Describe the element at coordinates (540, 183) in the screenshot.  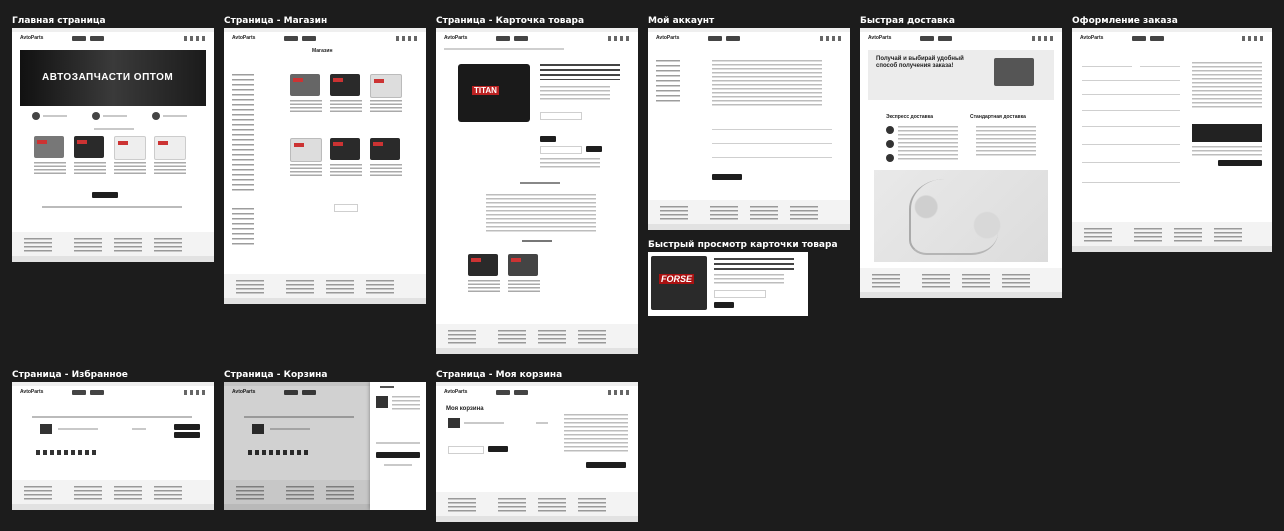
I see `tabs` at that location.